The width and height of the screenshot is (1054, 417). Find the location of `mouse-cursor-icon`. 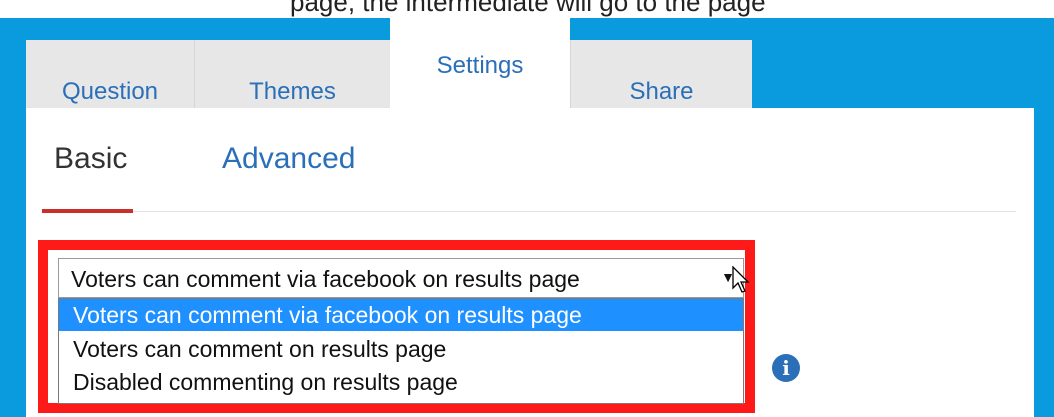

mouse-cursor-icon is located at coordinates (741, 279).